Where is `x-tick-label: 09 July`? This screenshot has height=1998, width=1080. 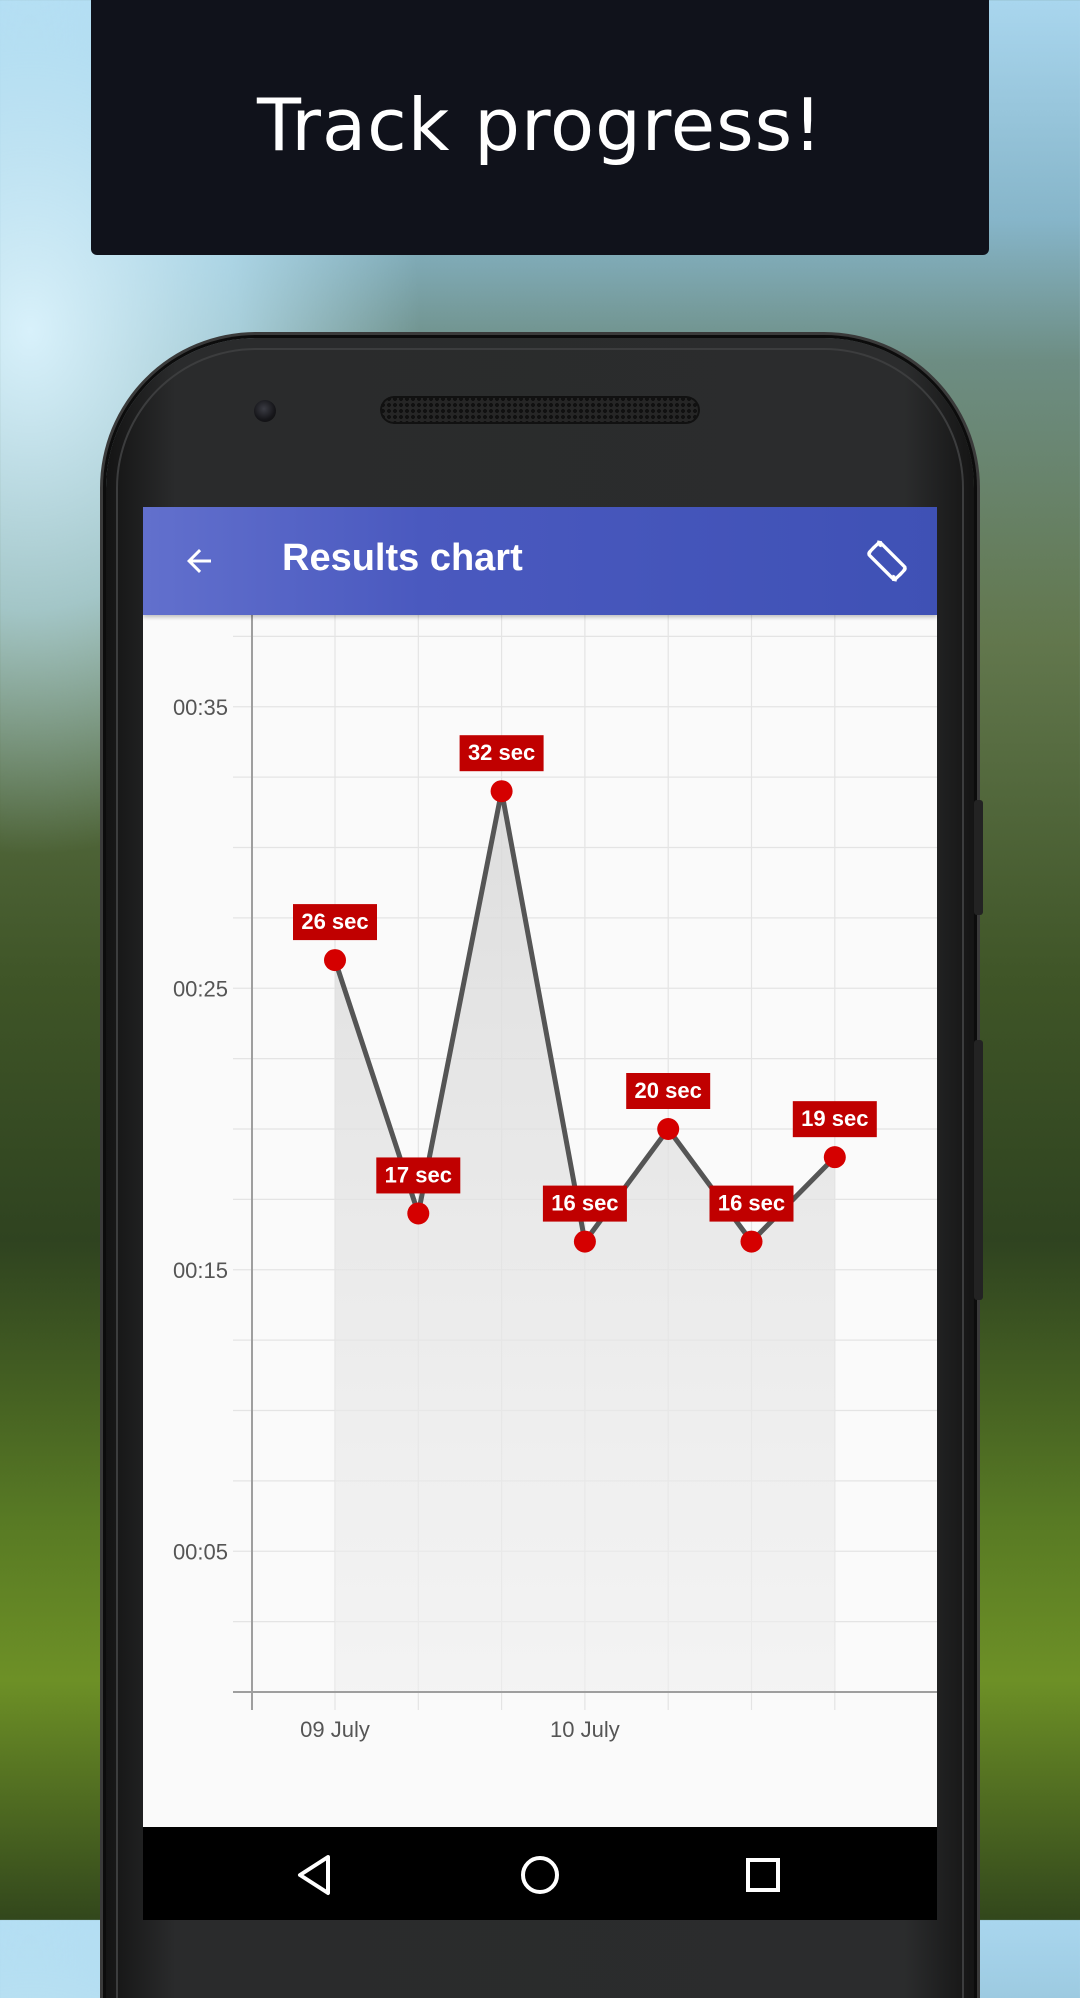
x-tick-label: 09 July is located at coordinates (335, 1729).